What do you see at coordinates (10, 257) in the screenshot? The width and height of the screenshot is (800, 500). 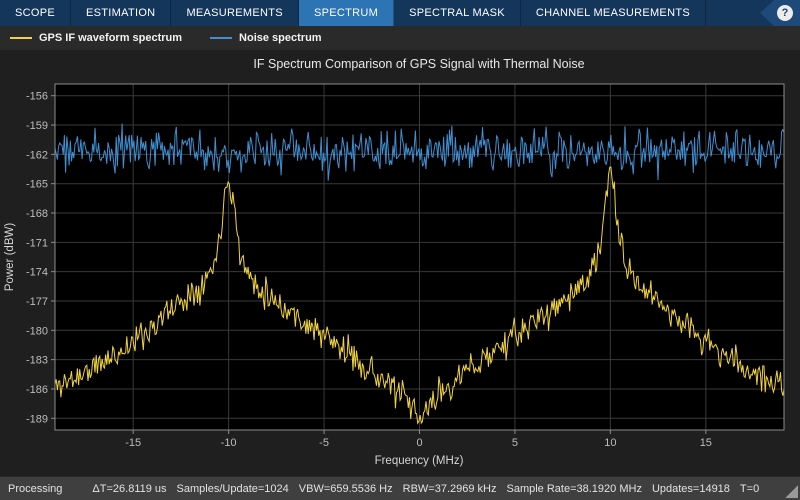 I see `y-axis-label: Power (dBW)` at bounding box center [10, 257].